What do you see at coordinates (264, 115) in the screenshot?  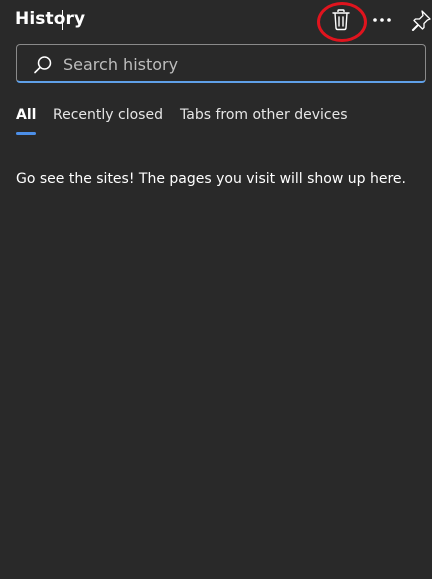 I see `tab-other-devices: Tabs from other devices` at bounding box center [264, 115].